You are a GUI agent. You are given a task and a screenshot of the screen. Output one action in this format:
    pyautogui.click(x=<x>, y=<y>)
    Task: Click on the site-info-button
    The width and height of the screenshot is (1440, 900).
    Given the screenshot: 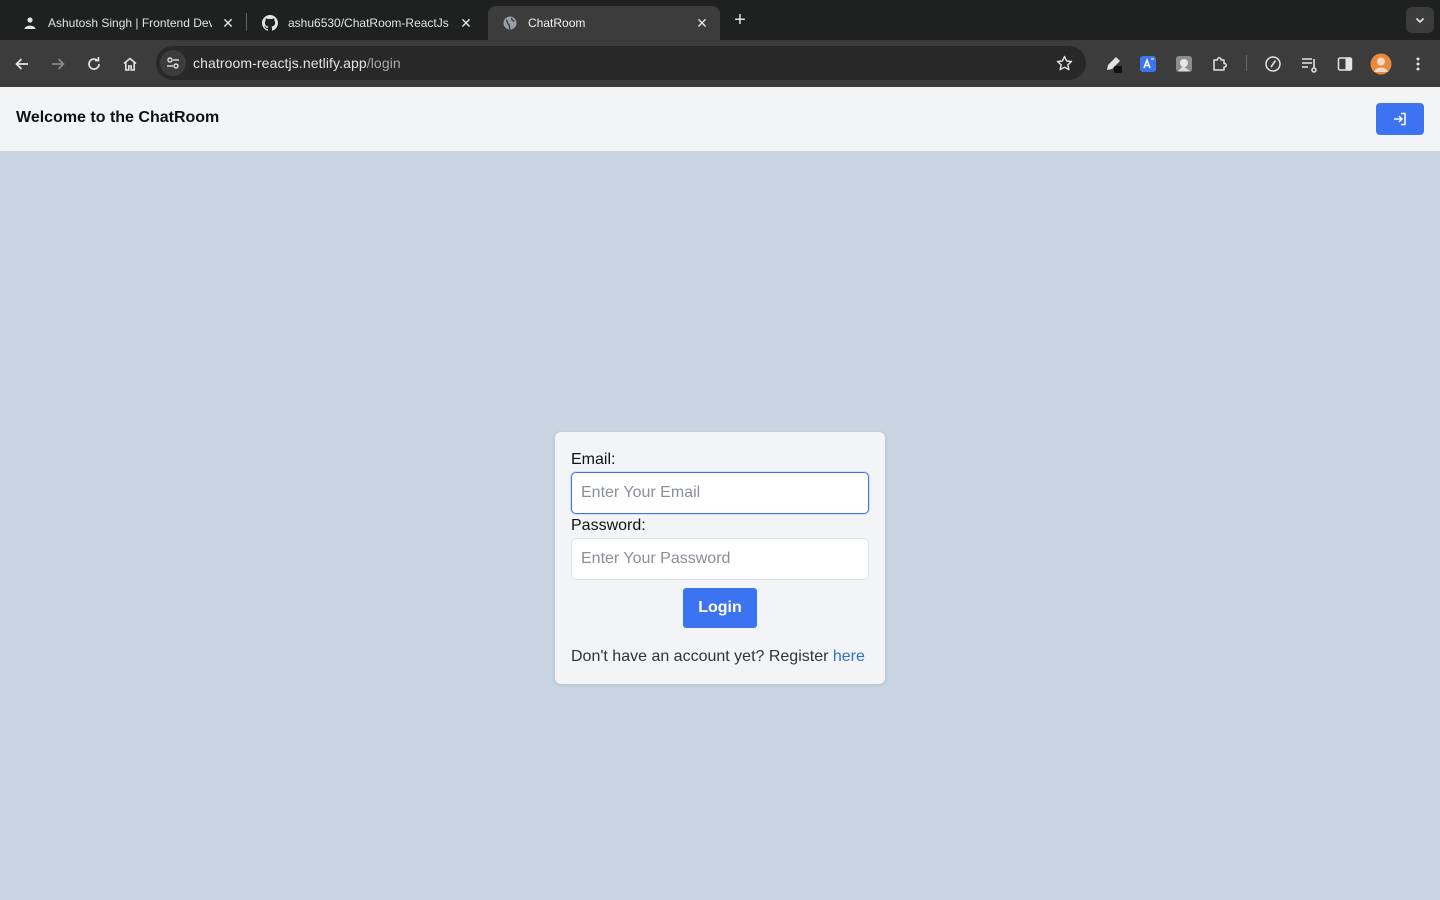 What is the action you would take?
    pyautogui.click(x=173, y=63)
    